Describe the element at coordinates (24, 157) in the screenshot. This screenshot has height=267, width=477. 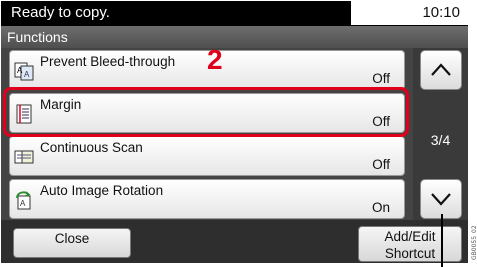
I see `continuous-scan-icon` at that location.